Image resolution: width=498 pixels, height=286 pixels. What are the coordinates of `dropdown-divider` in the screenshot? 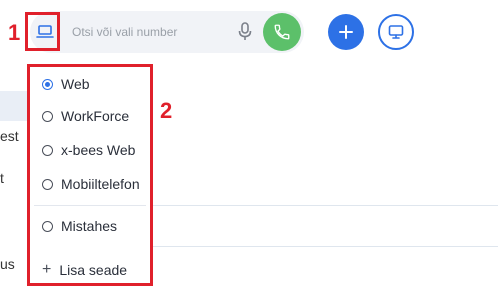 It's located at (90, 205).